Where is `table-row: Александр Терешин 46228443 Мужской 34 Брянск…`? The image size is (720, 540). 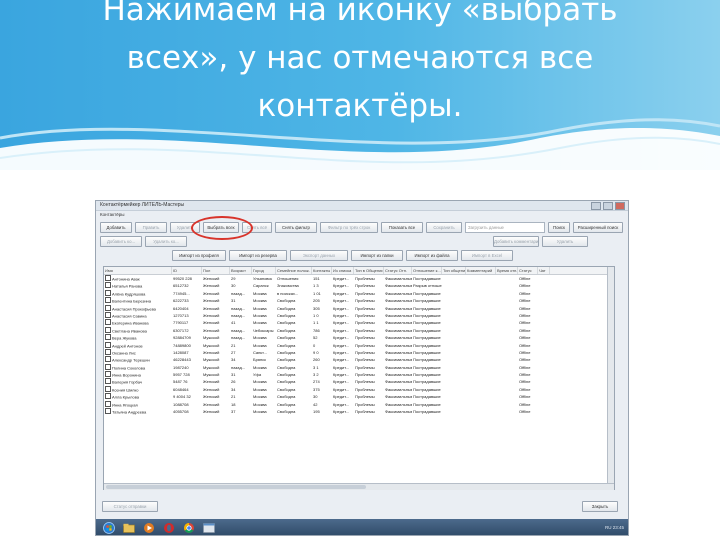 table-row: Александр Терешин 46228443 Мужской 34 Брянск… is located at coordinates (359, 359).